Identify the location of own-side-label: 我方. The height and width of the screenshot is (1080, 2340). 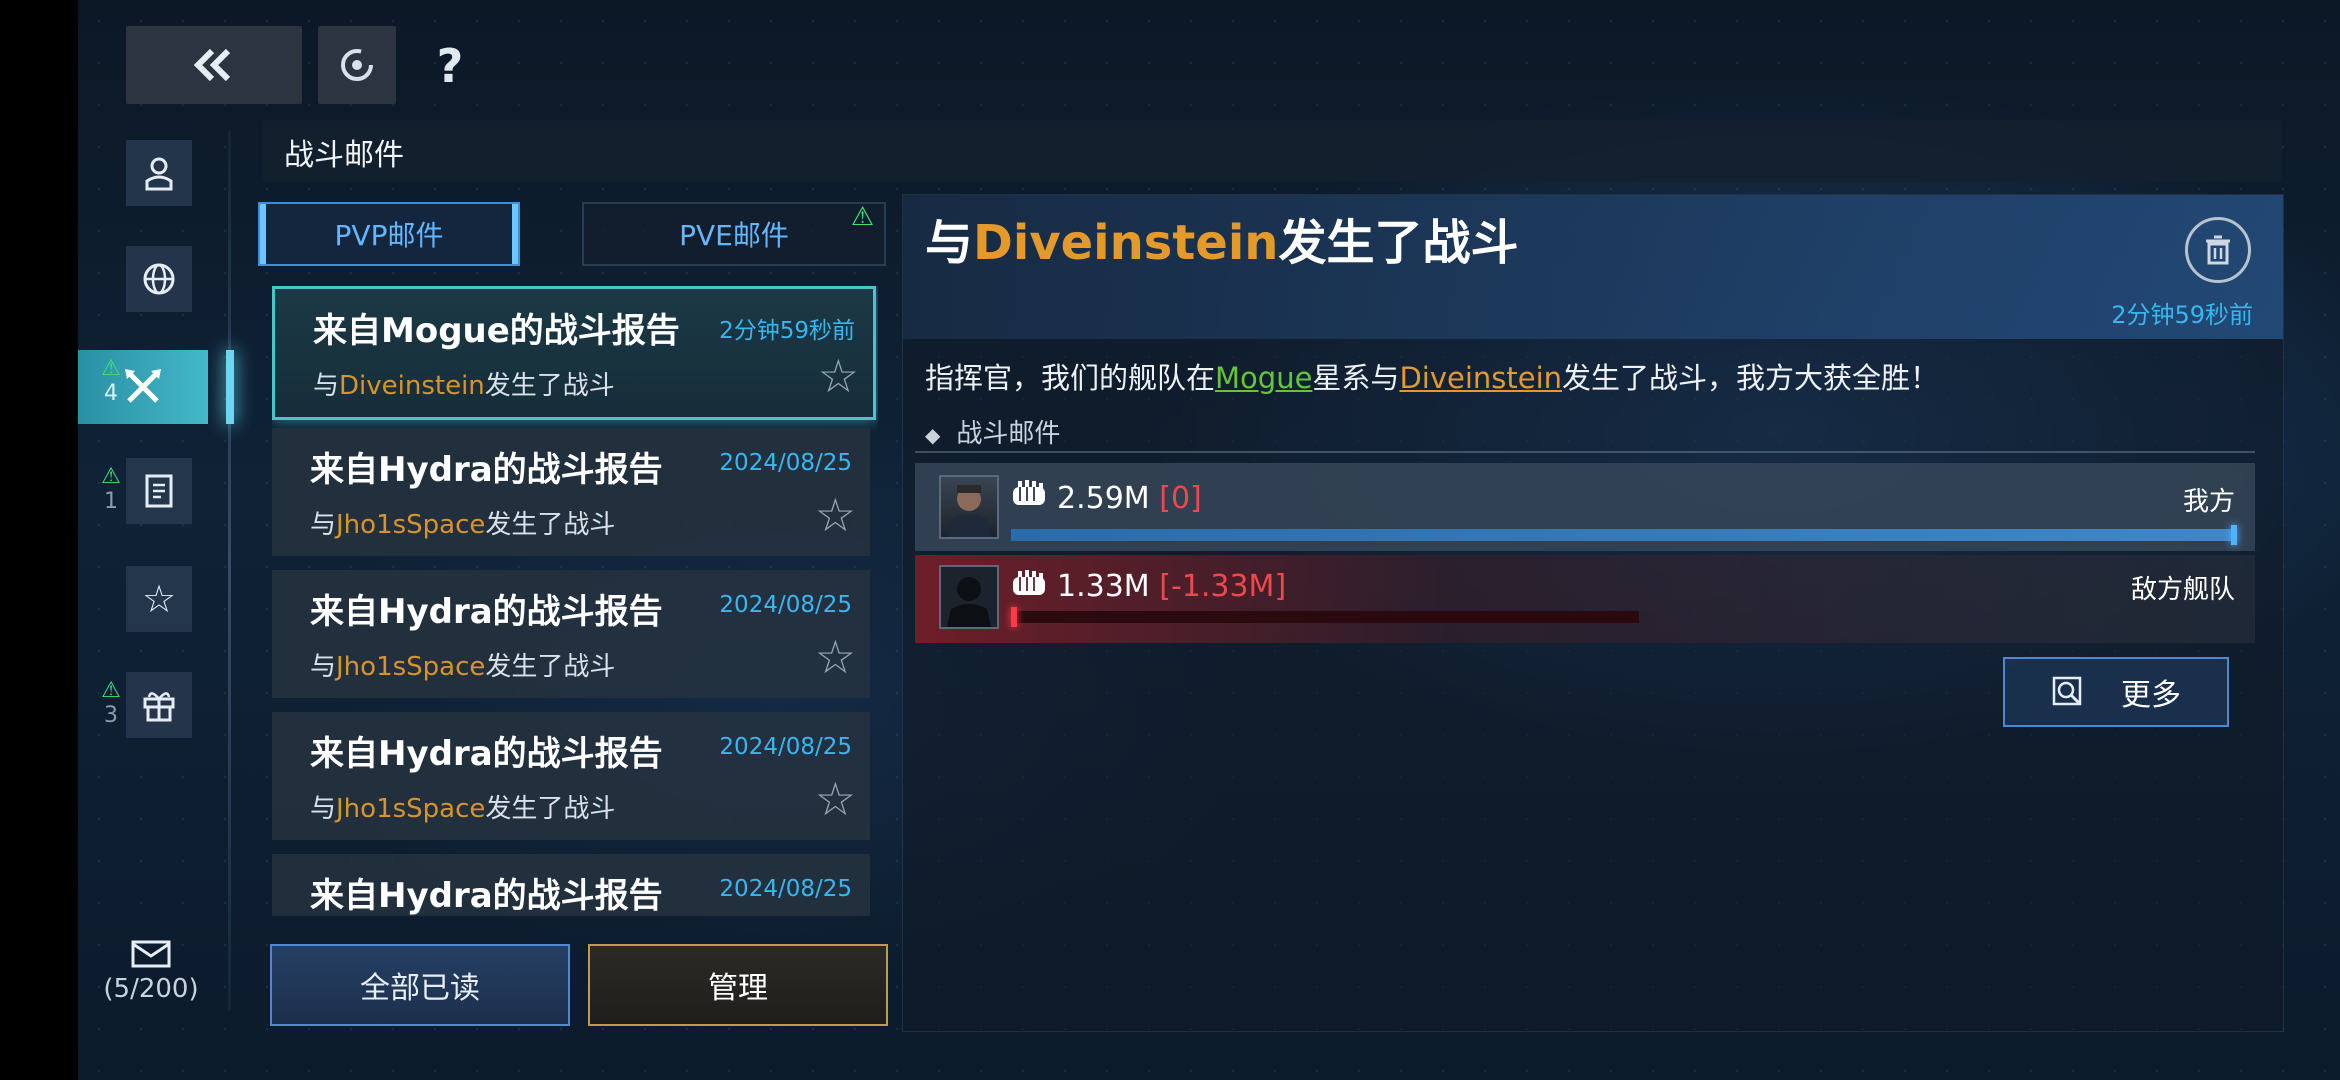
(2208, 502).